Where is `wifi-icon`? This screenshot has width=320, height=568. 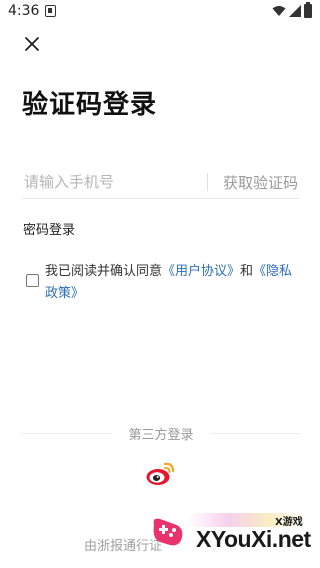 wifi-icon is located at coordinates (279, 11).